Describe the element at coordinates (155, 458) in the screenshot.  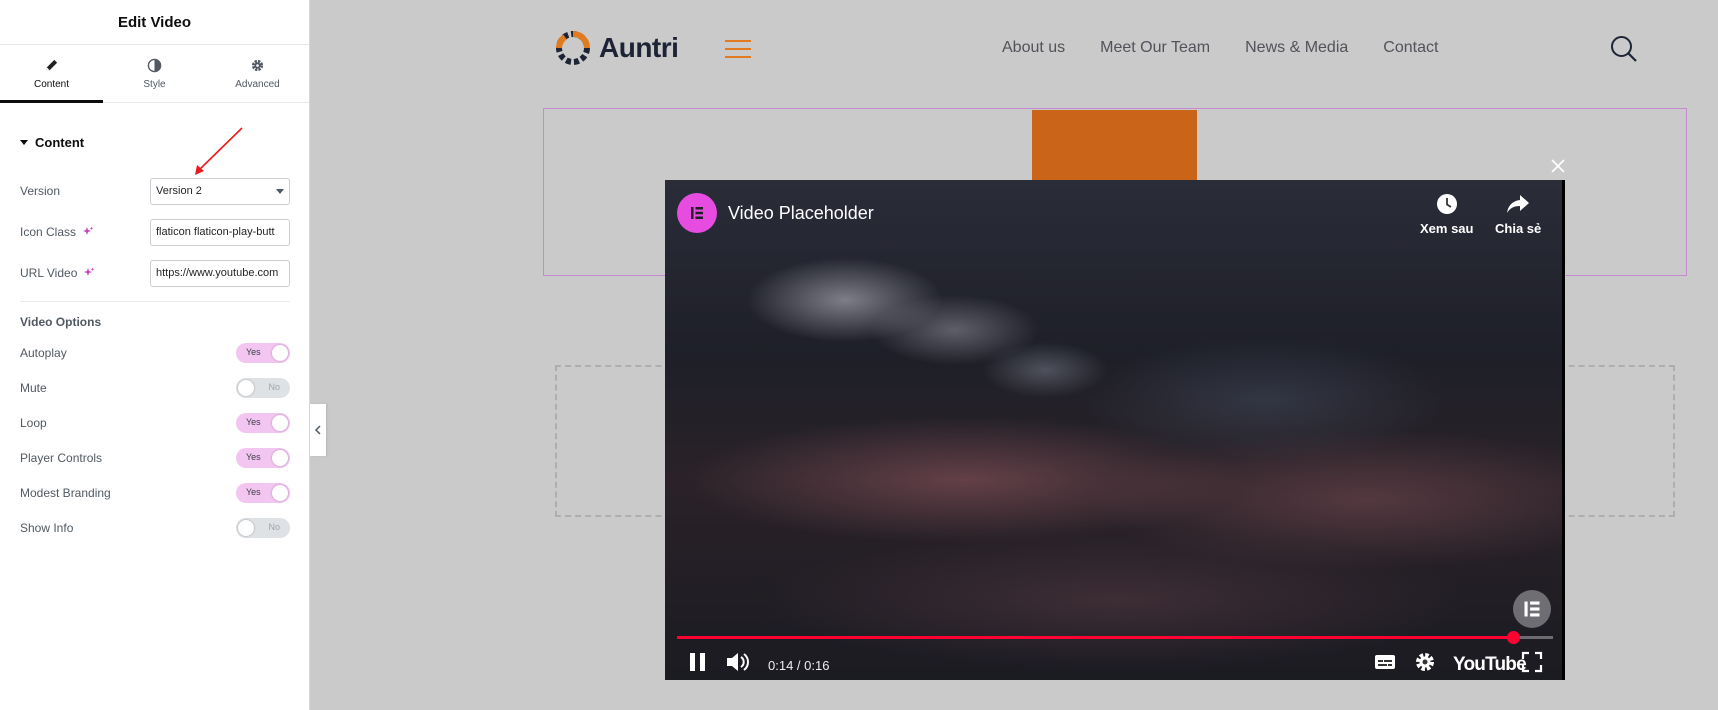
I see `toggle-row-player-controls: Player Controls Yes` at that location.